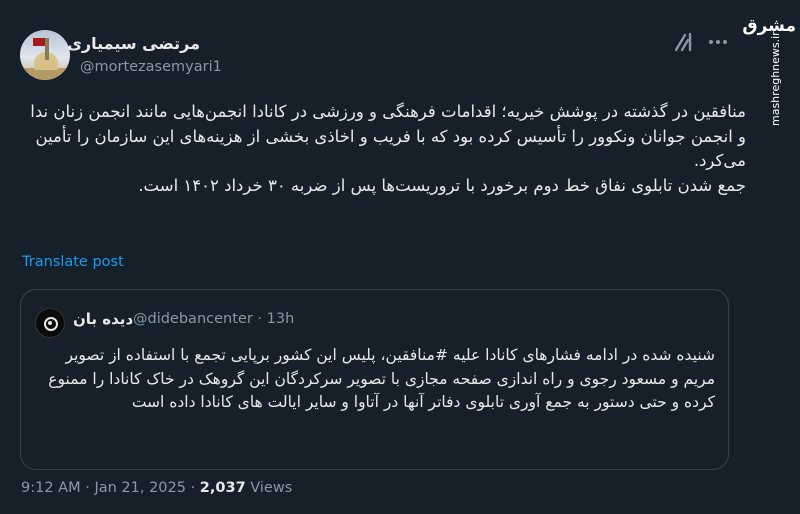  What do you see at coordinates (271, 488) in the screenshot?
I see `views-label: Views` at bounding box center [271, 488].